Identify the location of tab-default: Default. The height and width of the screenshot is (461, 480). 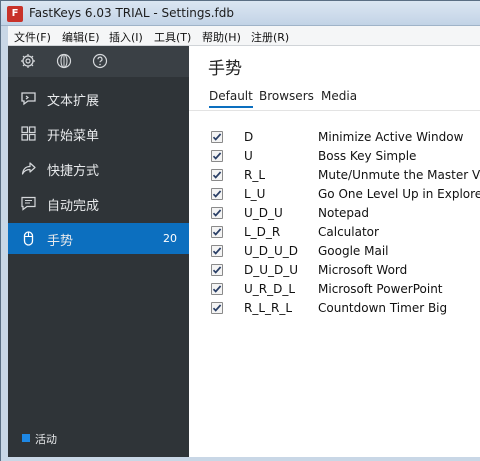
(231, 98).